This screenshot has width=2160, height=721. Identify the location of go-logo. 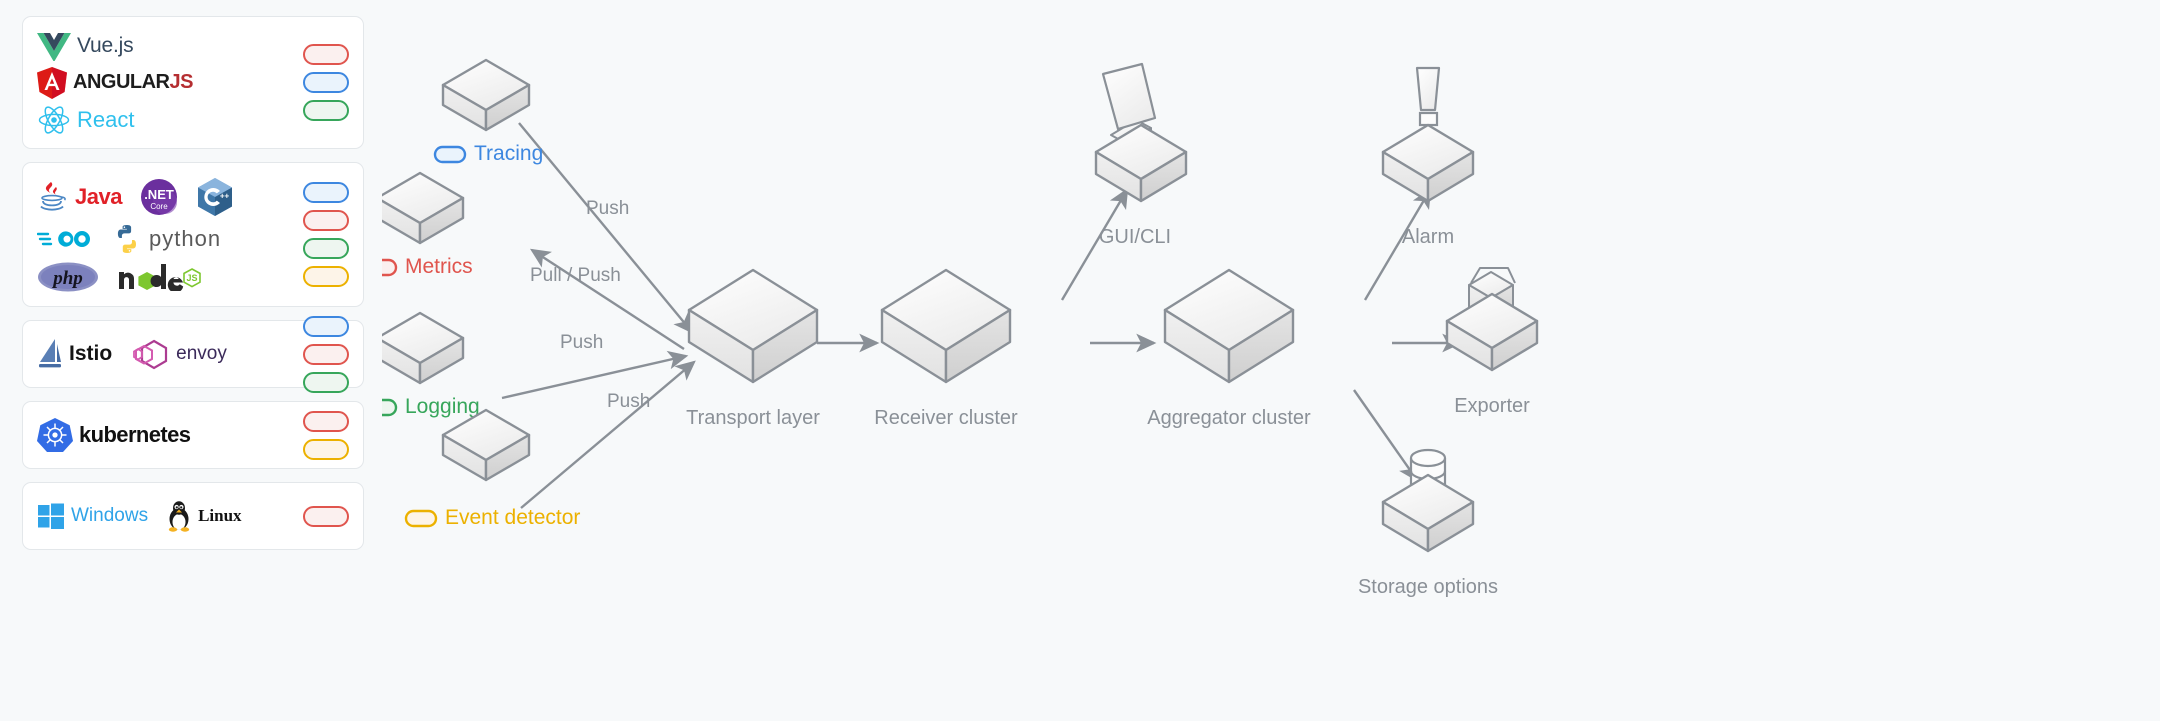
(63, 238).